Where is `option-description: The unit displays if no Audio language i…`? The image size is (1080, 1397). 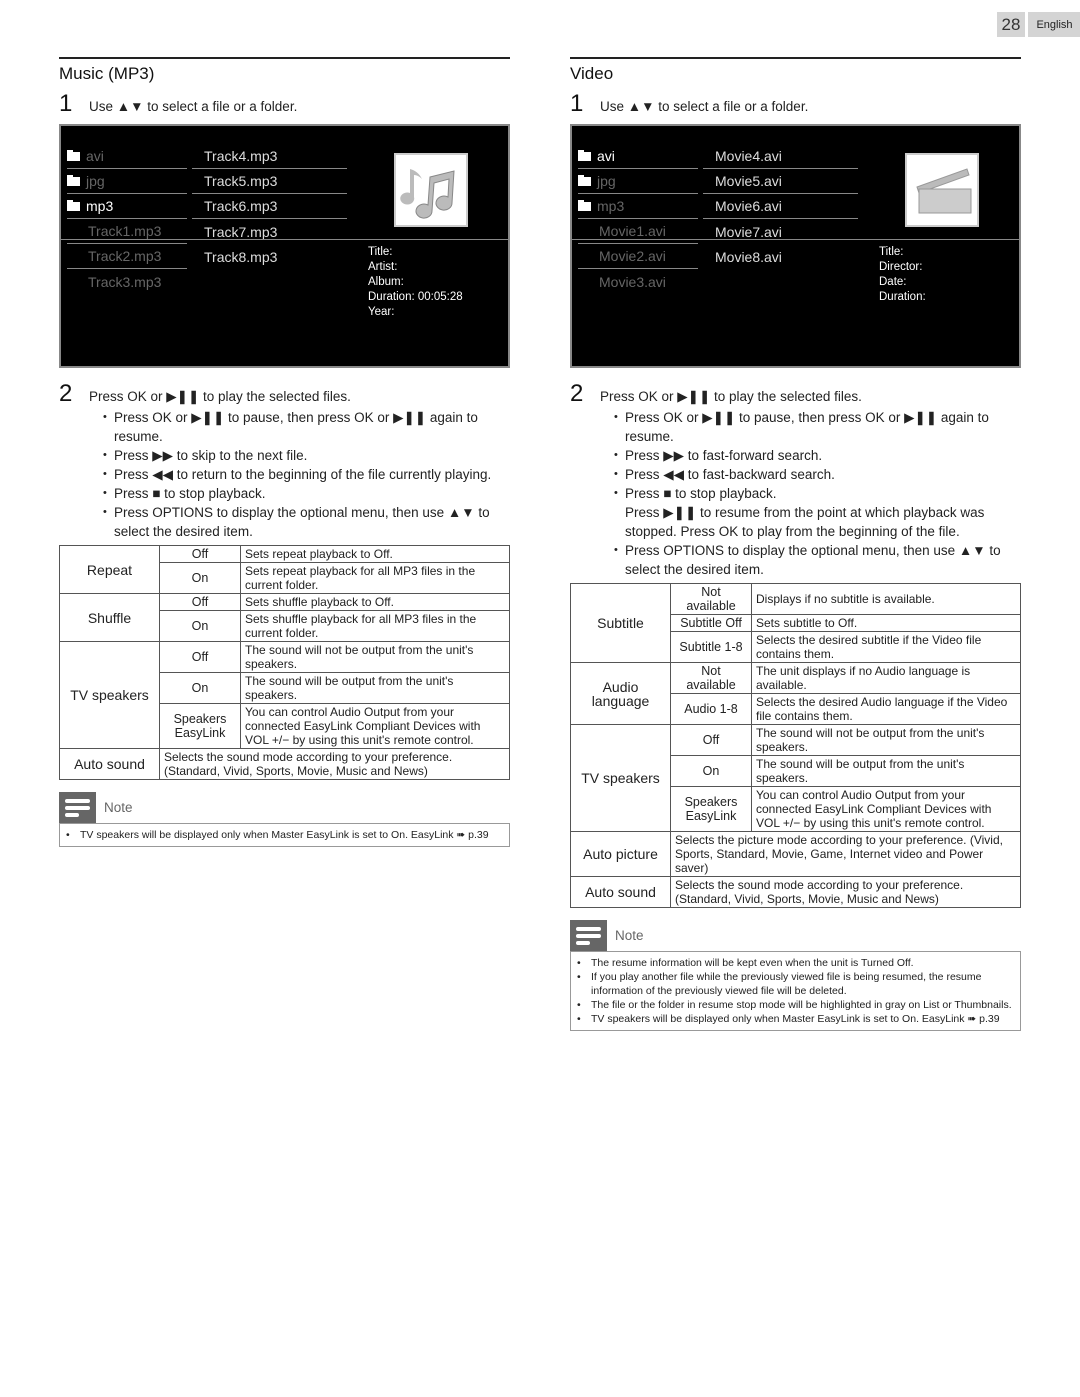 option-description: The unit displays if no Audio language i… is located at coordinates (886, 678).